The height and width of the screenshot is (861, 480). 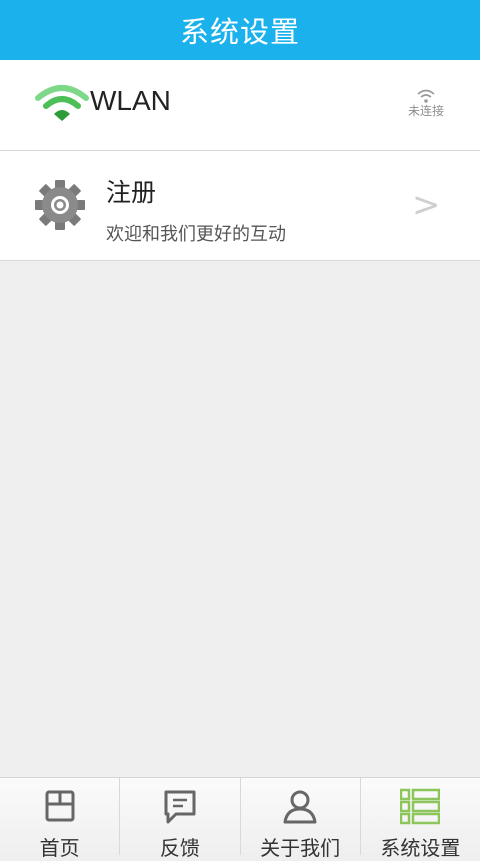 I want to click on wifi-status-icon, so click(x=426, y=96).